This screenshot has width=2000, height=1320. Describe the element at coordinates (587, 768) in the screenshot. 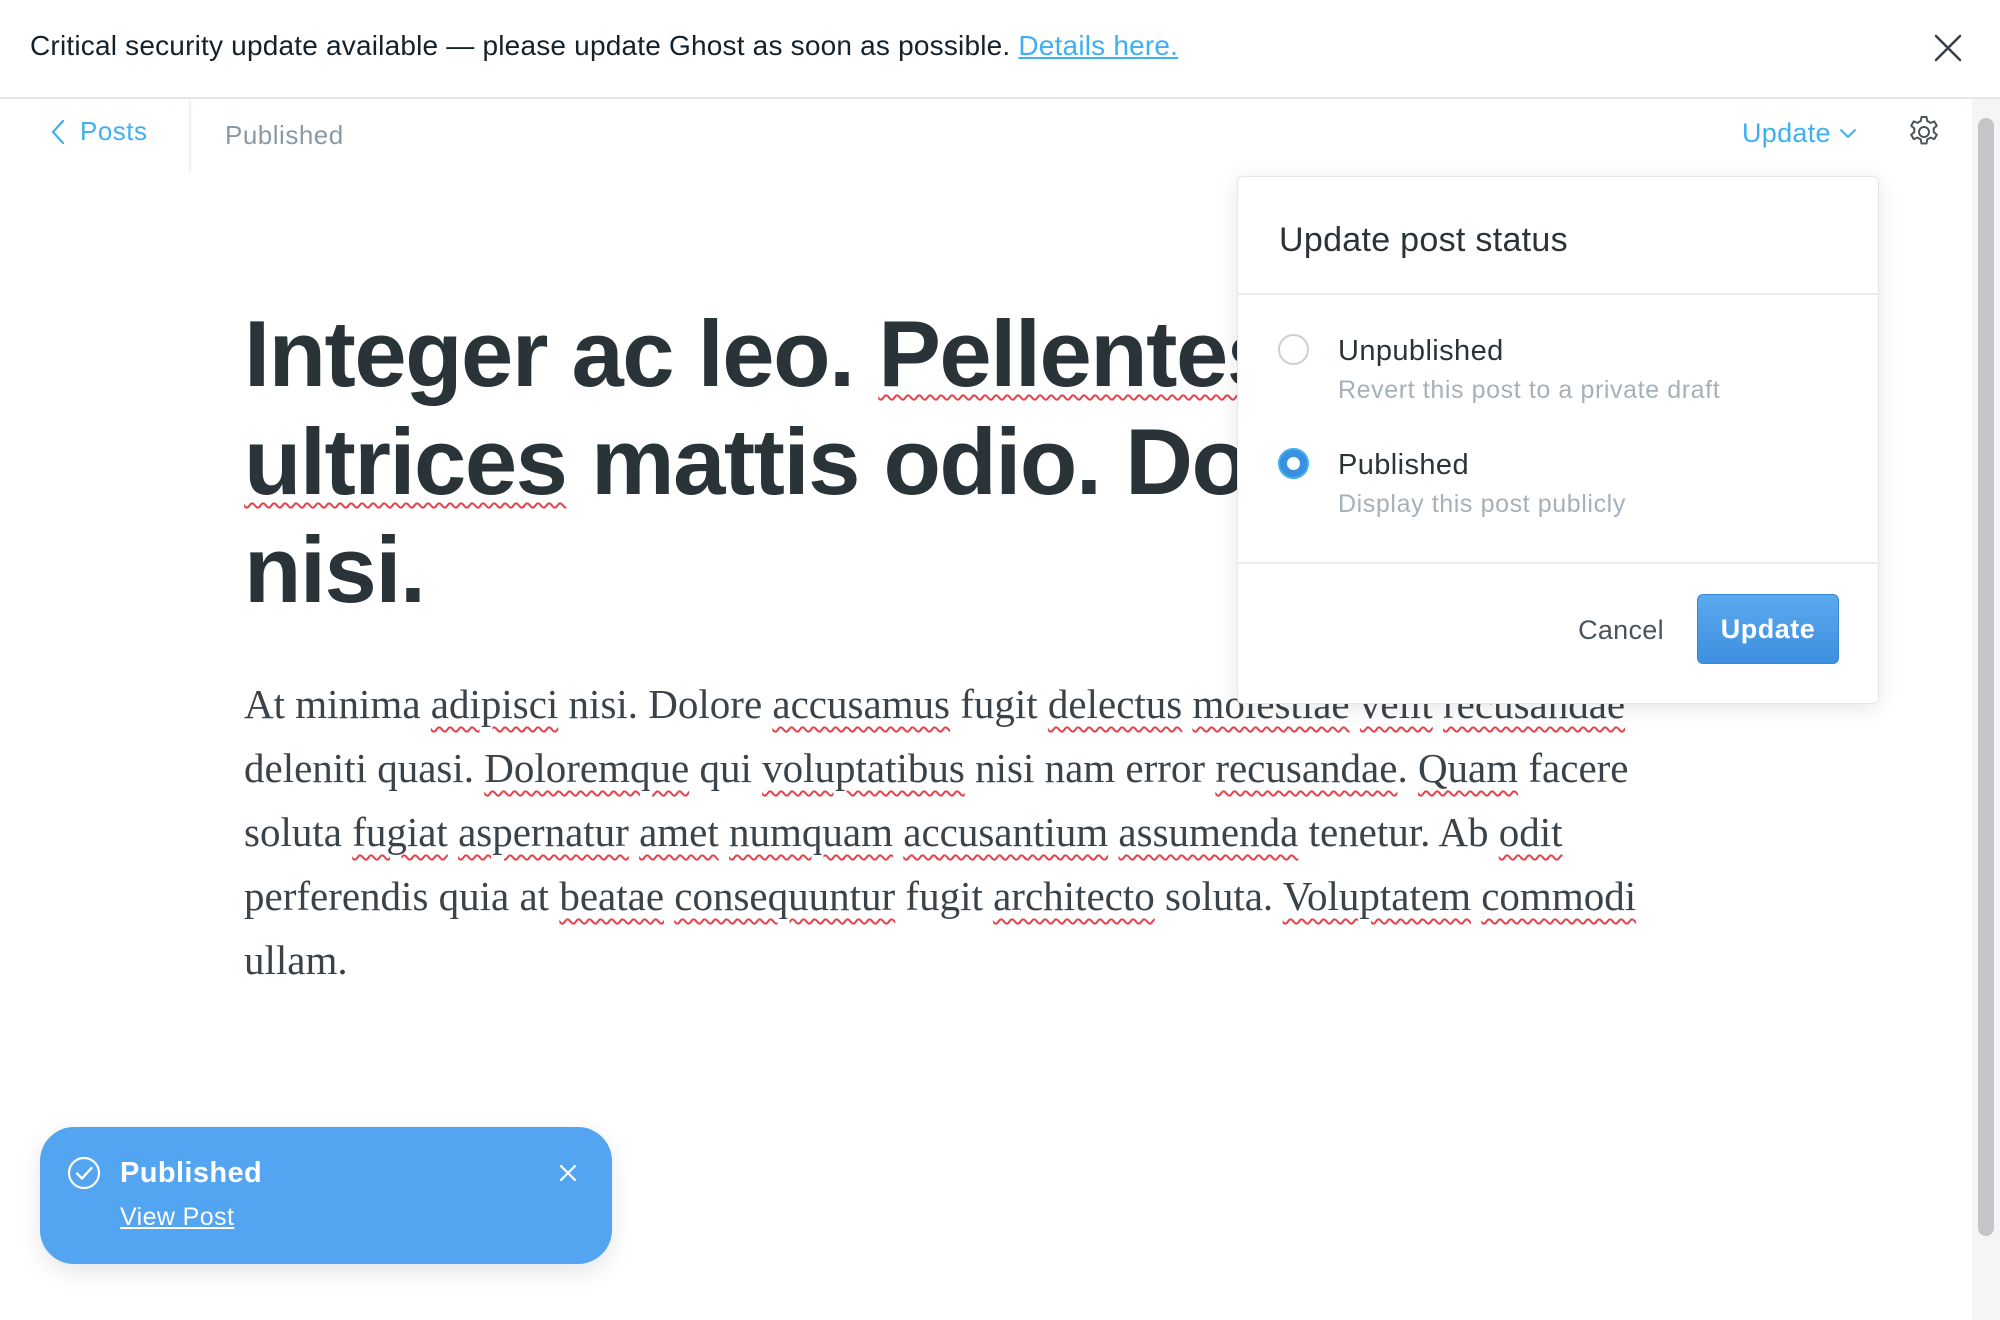

I see `misspelled-word: Doloremque` at that location.